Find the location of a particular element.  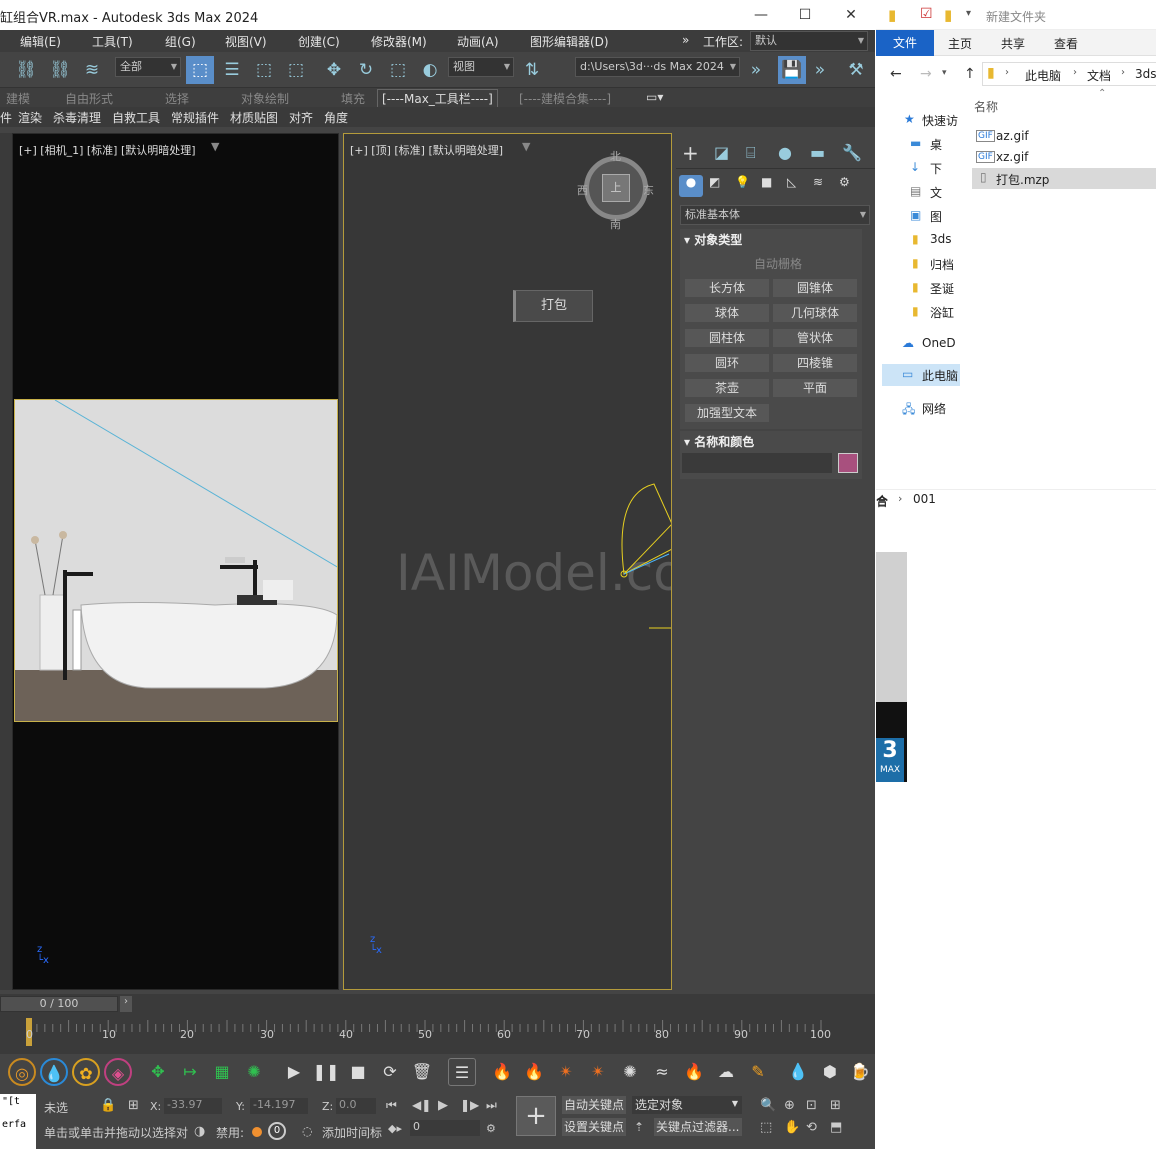

teapot-button: 茶壶 is located at coordinates (727, 388).